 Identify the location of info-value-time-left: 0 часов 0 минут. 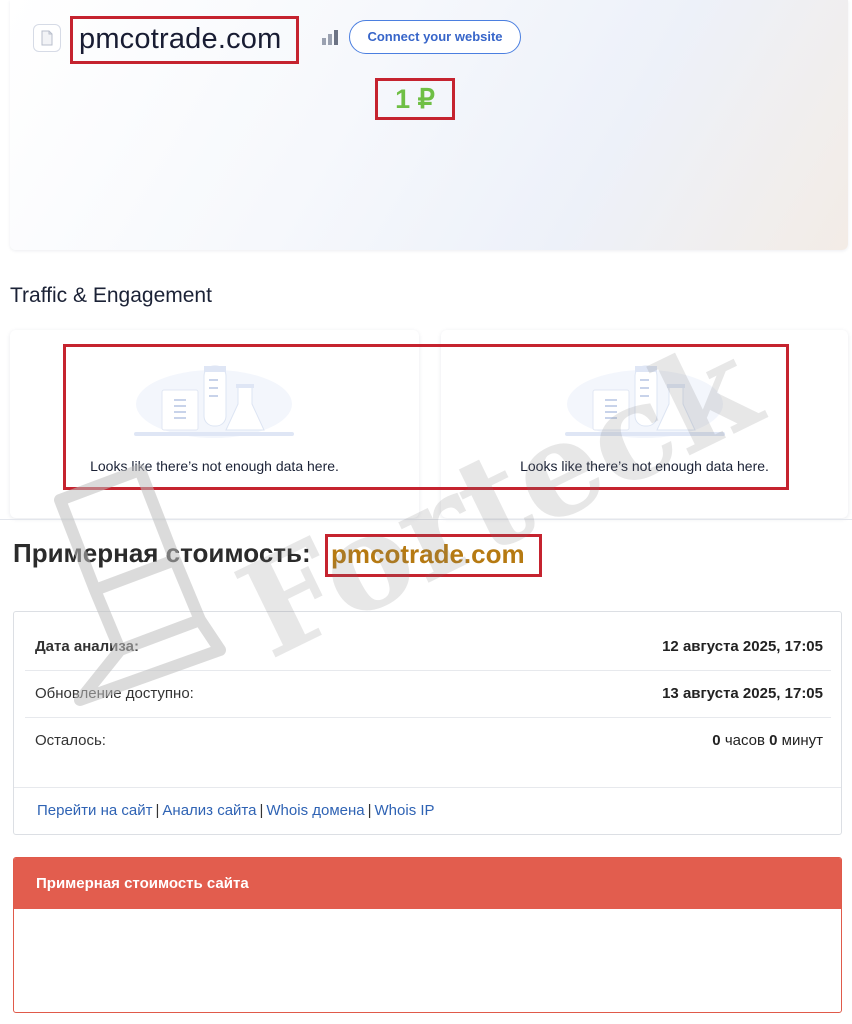
(767, 740).